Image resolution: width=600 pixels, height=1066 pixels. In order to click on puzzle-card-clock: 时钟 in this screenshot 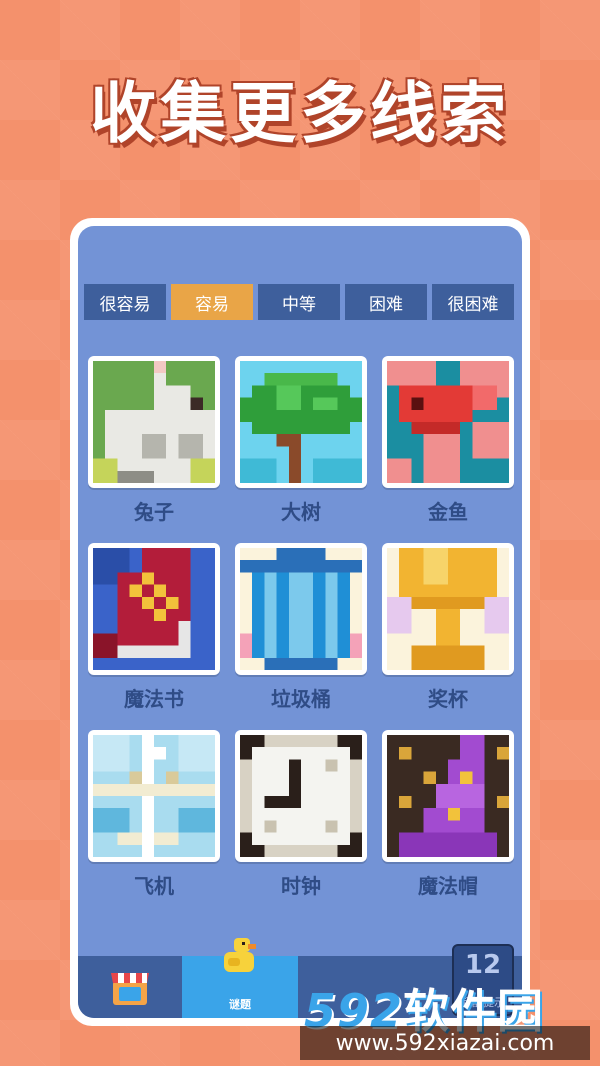, I will do `click(301, 814)`.